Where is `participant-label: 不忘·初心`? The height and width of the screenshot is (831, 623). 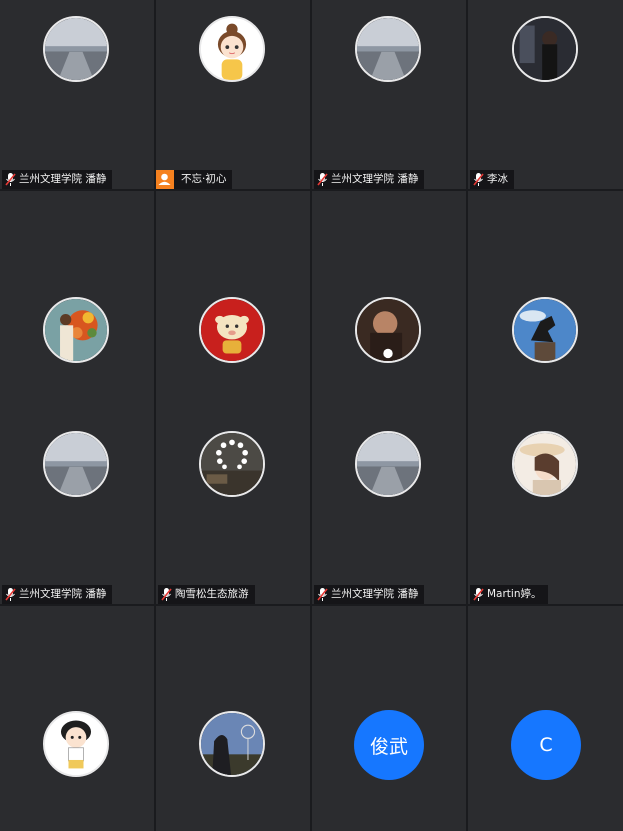
participant-label: 不忘·初心 is located at coordinates (194, 179).